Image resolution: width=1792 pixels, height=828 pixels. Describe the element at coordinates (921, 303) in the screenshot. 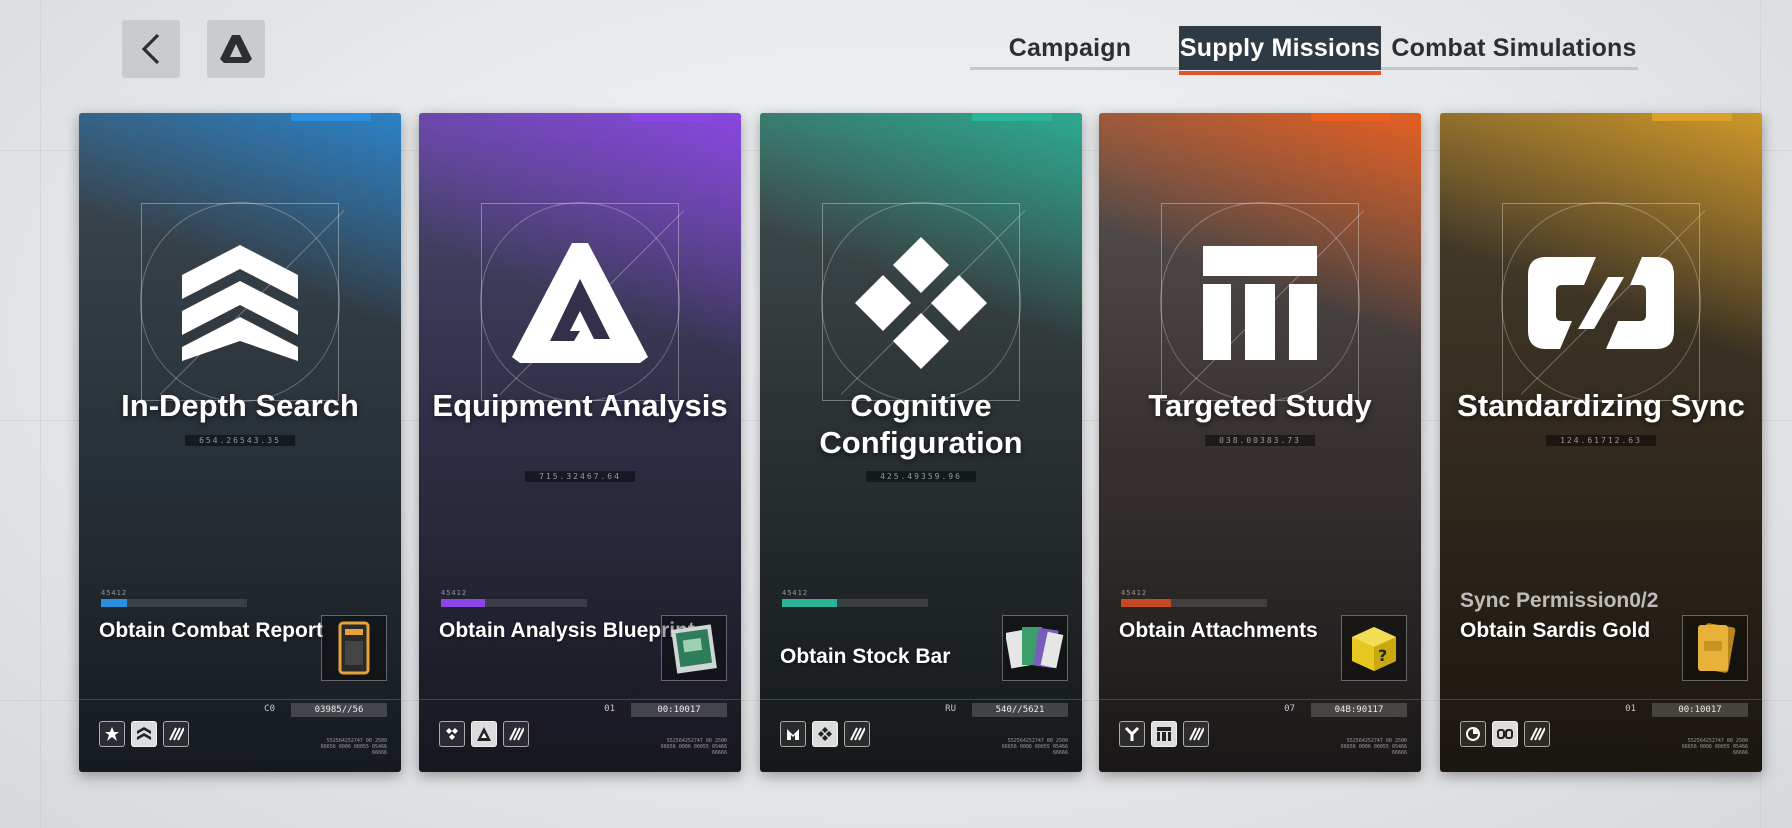

I see `diamond-cluster-icon` at that location.